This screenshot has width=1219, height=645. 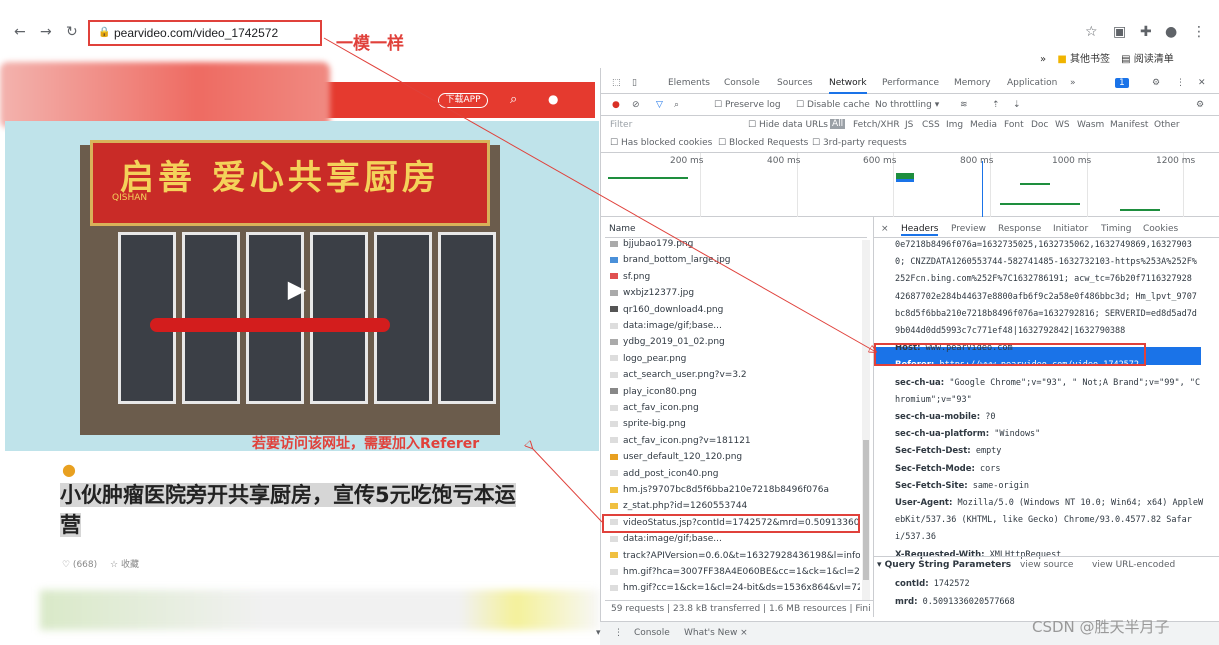 What do you see at coordinates (735, 362) in the screenshot?
I see `request-row: logo_pear.png` at bounding box center [735, 362].